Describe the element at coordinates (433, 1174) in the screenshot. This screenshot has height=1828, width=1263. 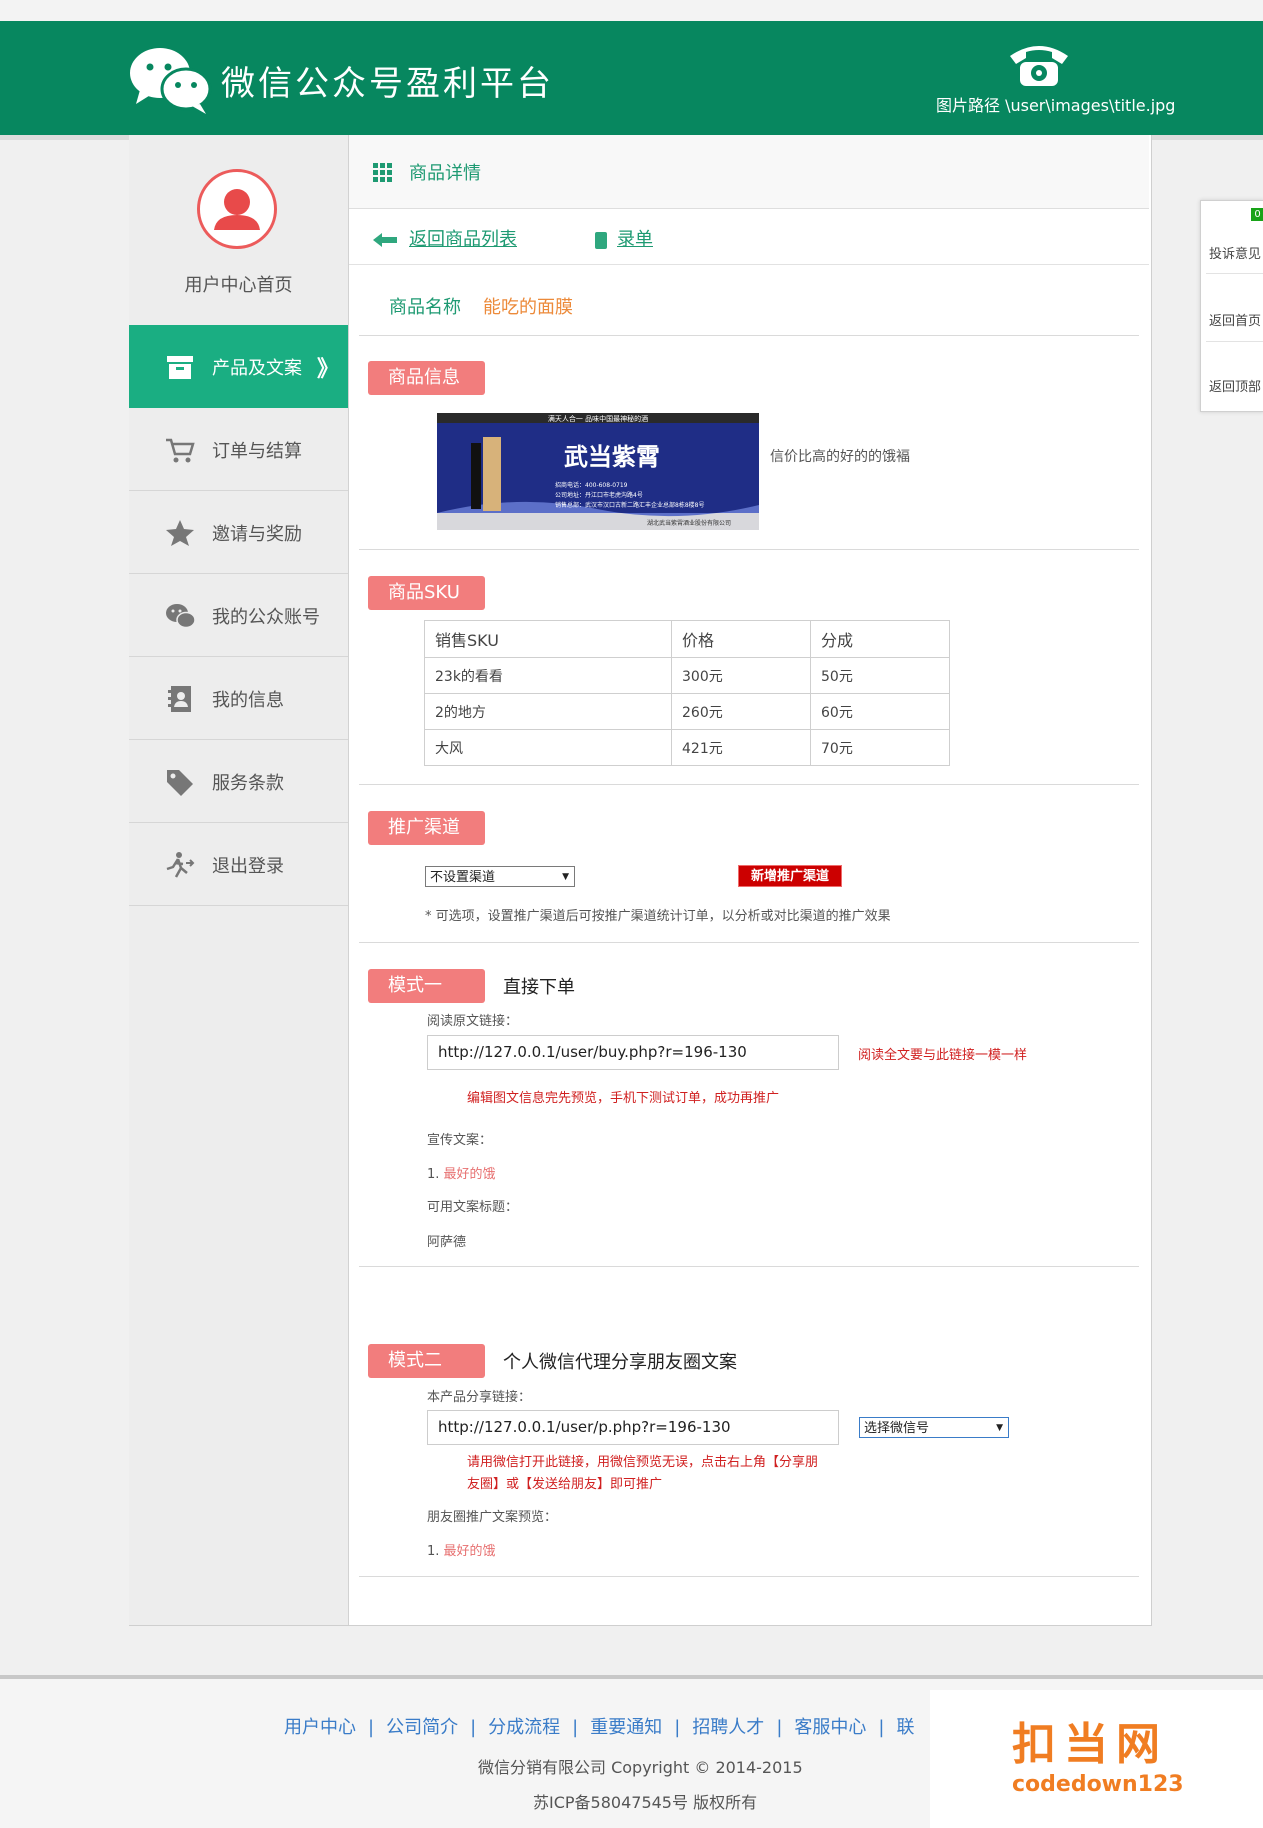
I see `list-number: 1.` at that location.